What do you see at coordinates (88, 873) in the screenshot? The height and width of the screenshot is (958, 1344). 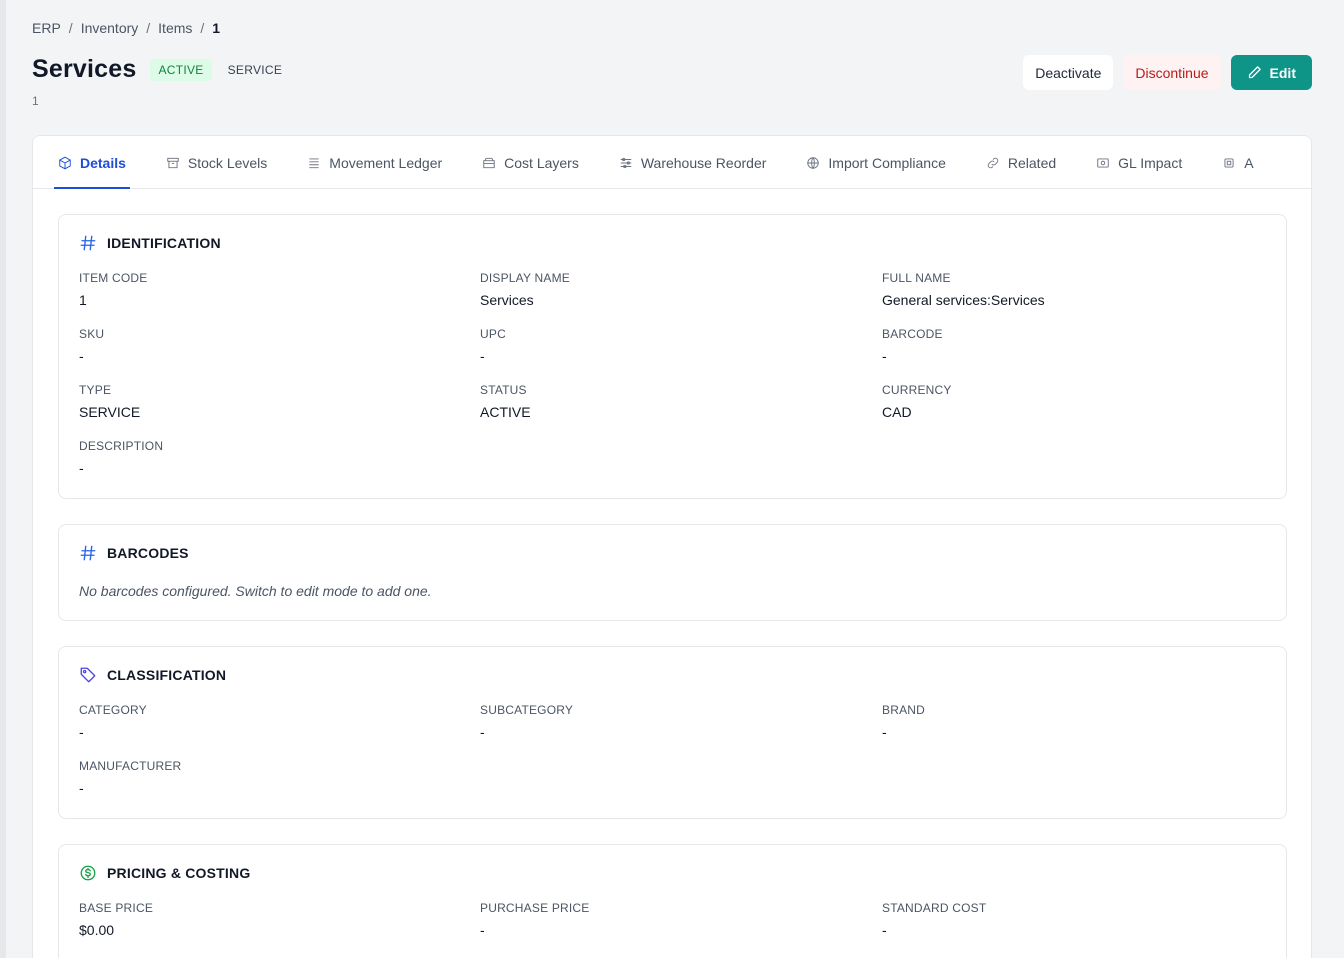 I see `dollar-circle-icon` at bounding box center [88, 873].